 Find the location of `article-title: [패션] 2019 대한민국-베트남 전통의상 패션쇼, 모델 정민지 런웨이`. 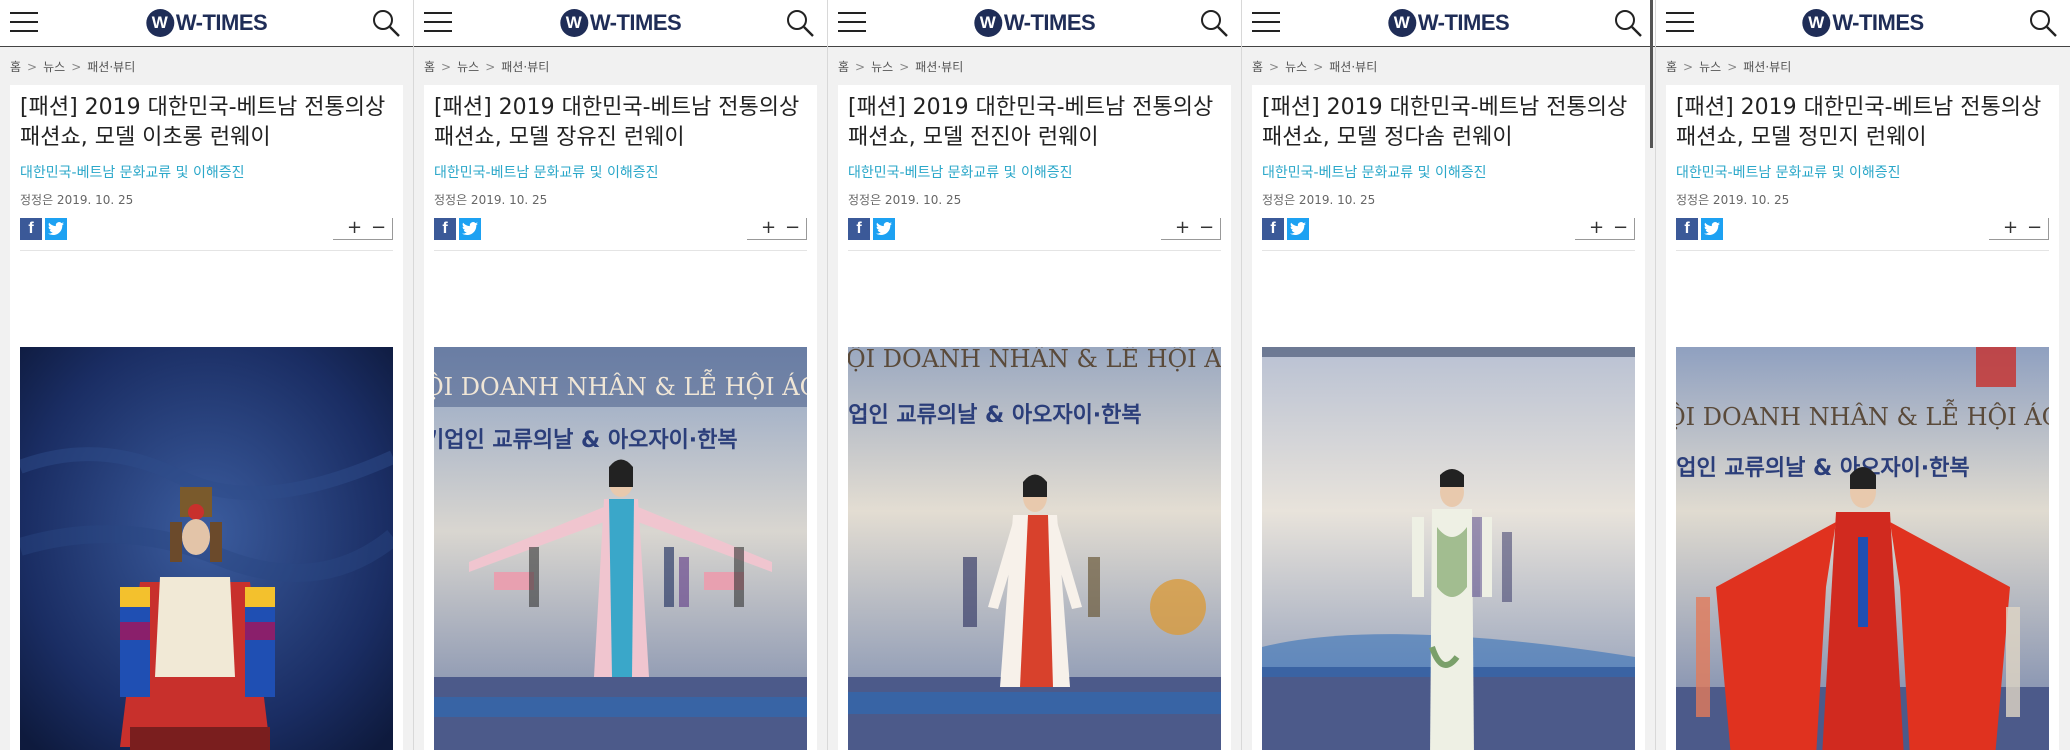

article-title: [패션] 2019 대한민국-베트남 전통의상 패션쇼, 모델 정민지 런웨이 is located at coordinates (1859, 122).